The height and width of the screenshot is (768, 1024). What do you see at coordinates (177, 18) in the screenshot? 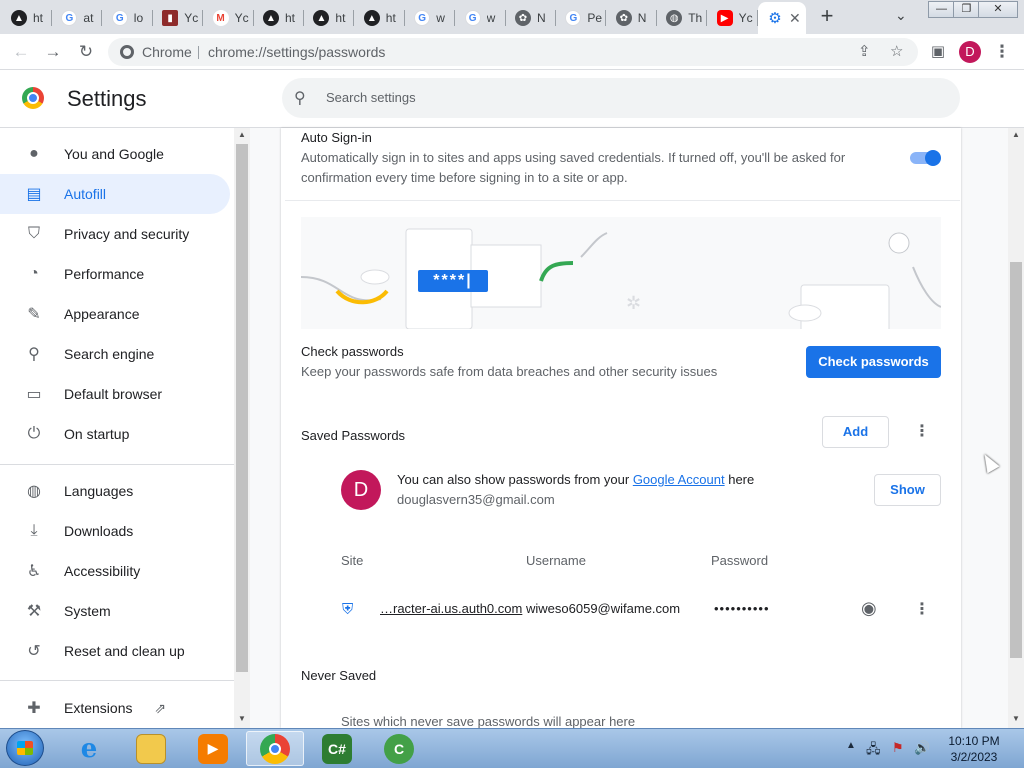
I see `browser-tab: ▮ Yc` at bounding box center [177, 18].